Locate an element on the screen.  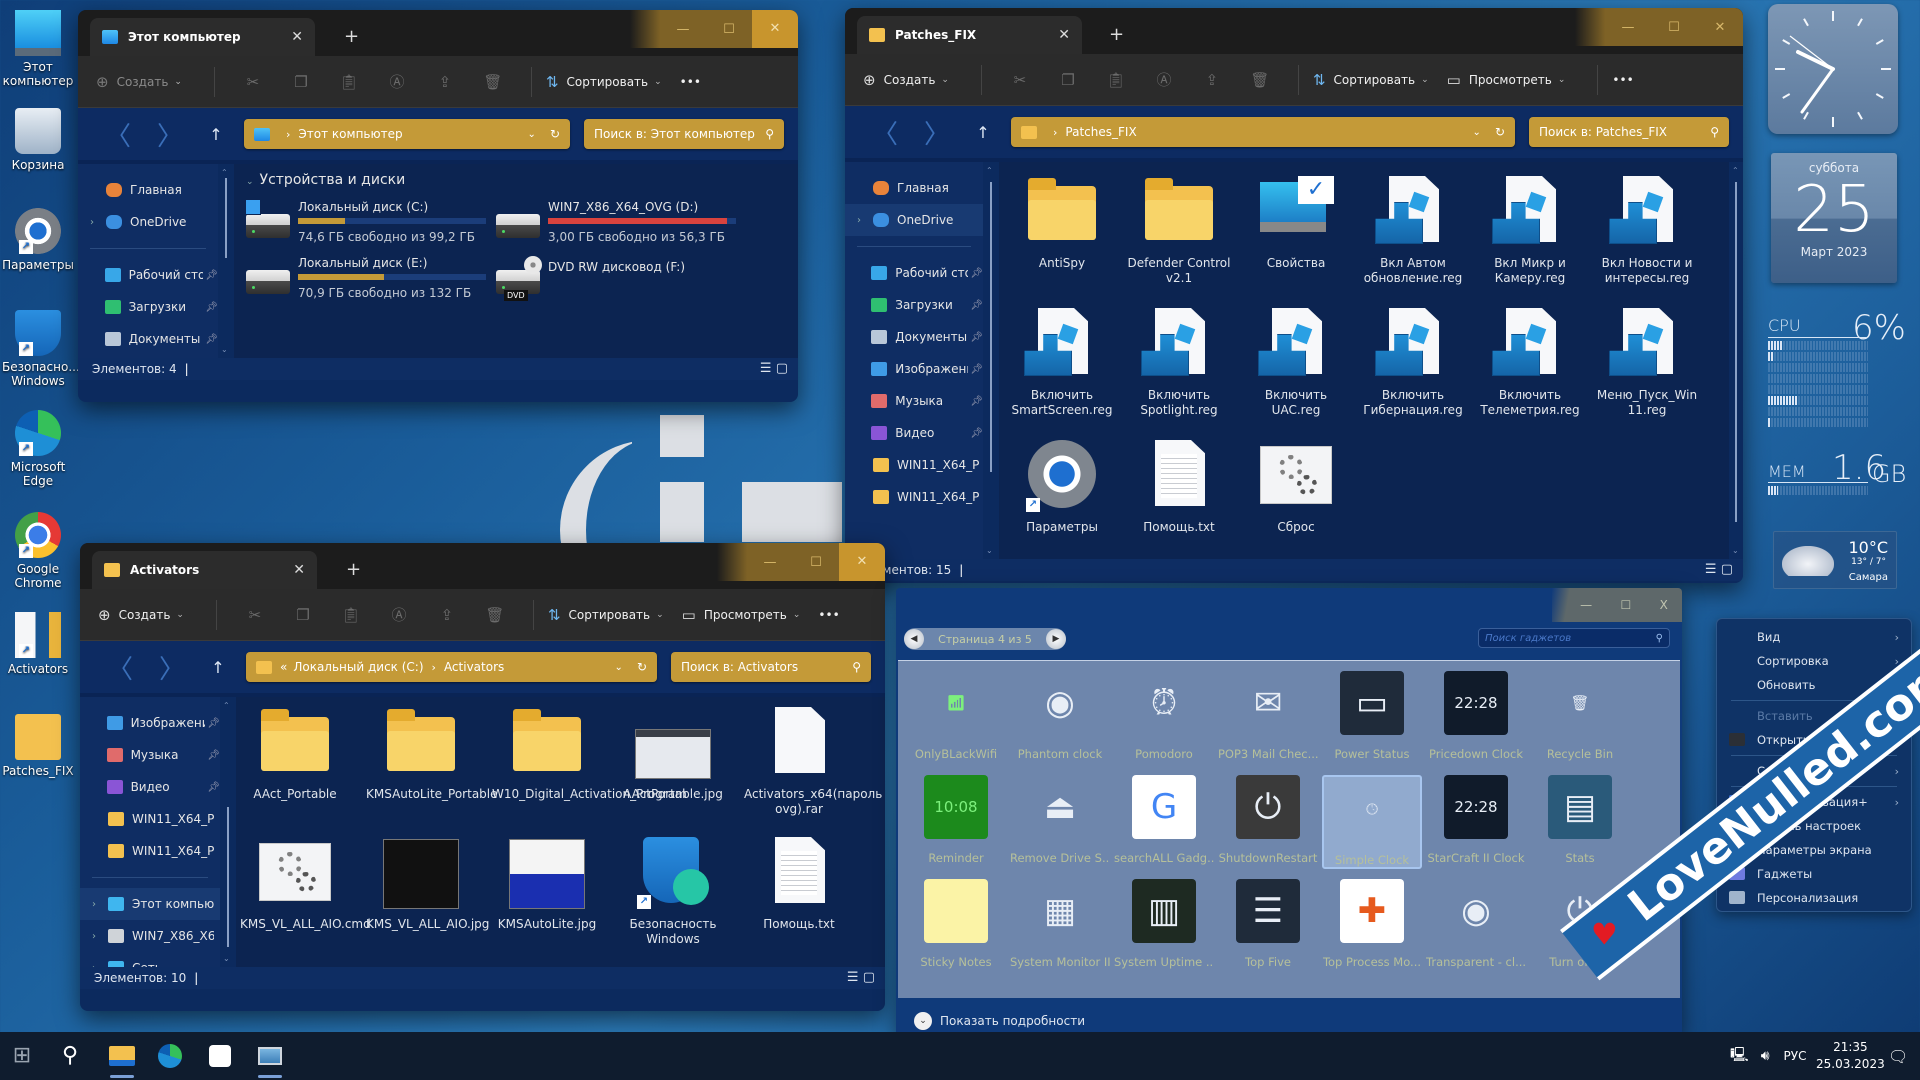
paste-icon: 📋︎ is located at coordinates (349, 82).